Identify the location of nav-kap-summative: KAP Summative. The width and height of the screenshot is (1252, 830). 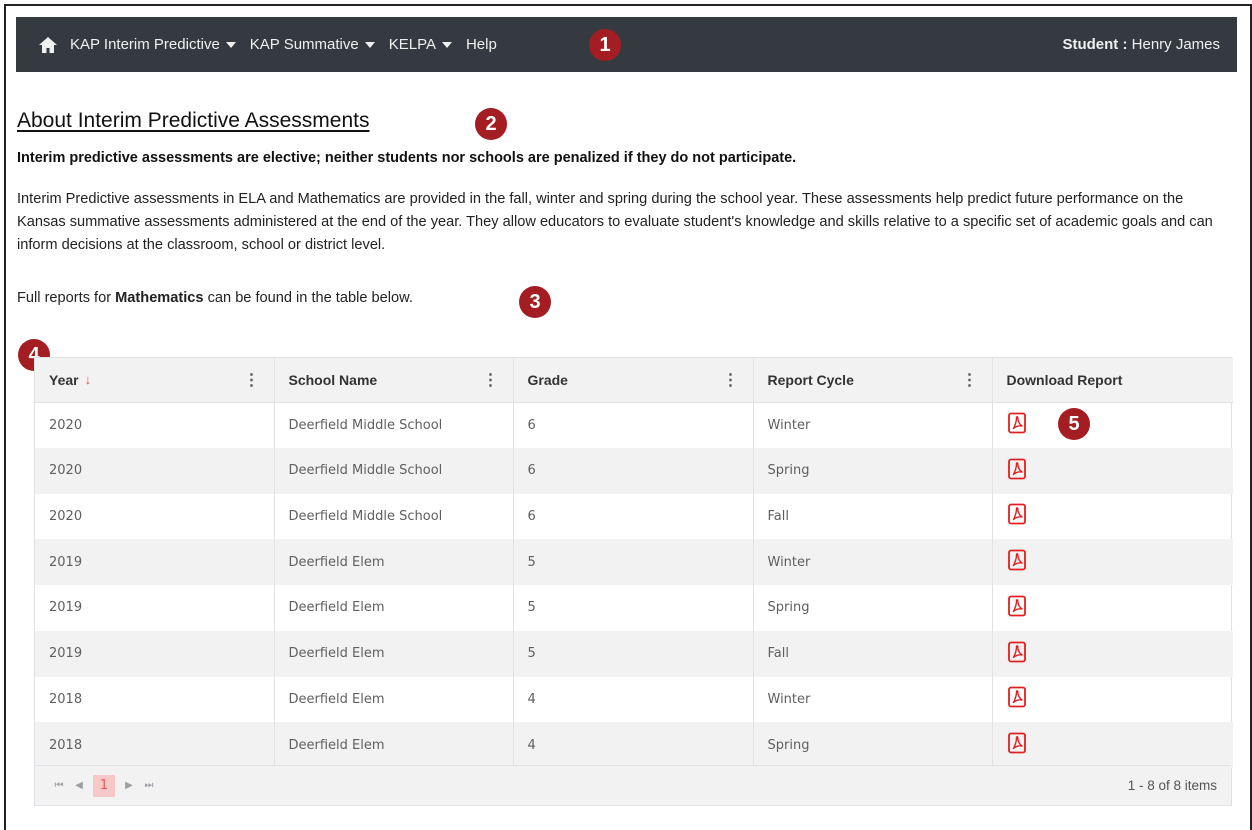
(312, 44).